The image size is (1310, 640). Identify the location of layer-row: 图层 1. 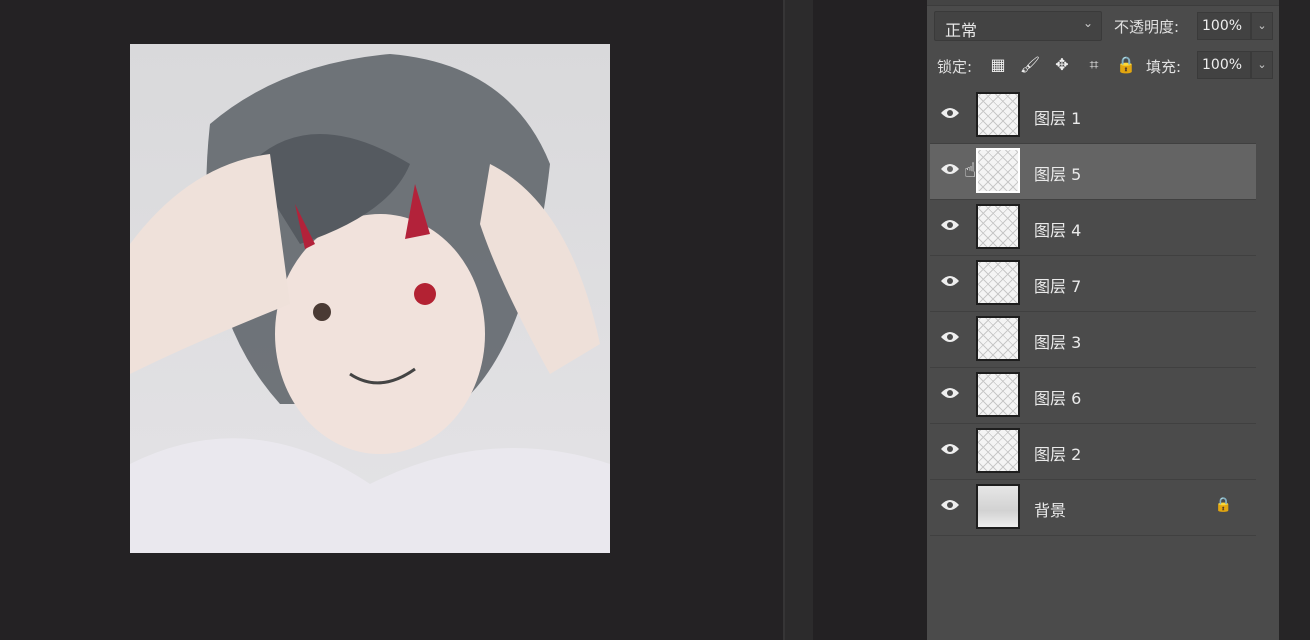
(1093, 116).